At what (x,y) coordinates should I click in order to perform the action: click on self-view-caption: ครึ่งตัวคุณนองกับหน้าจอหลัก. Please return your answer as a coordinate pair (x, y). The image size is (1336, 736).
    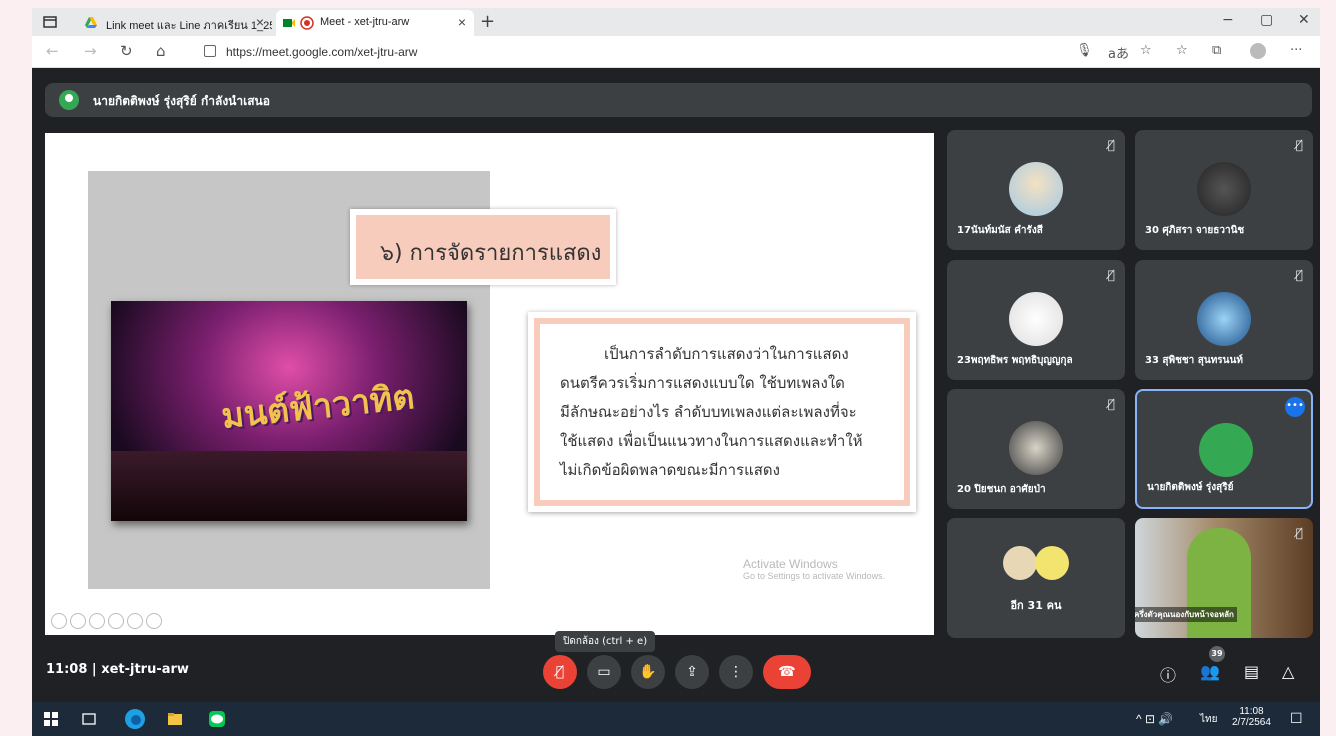
    Looking at the image, I should click on (1186, 614).